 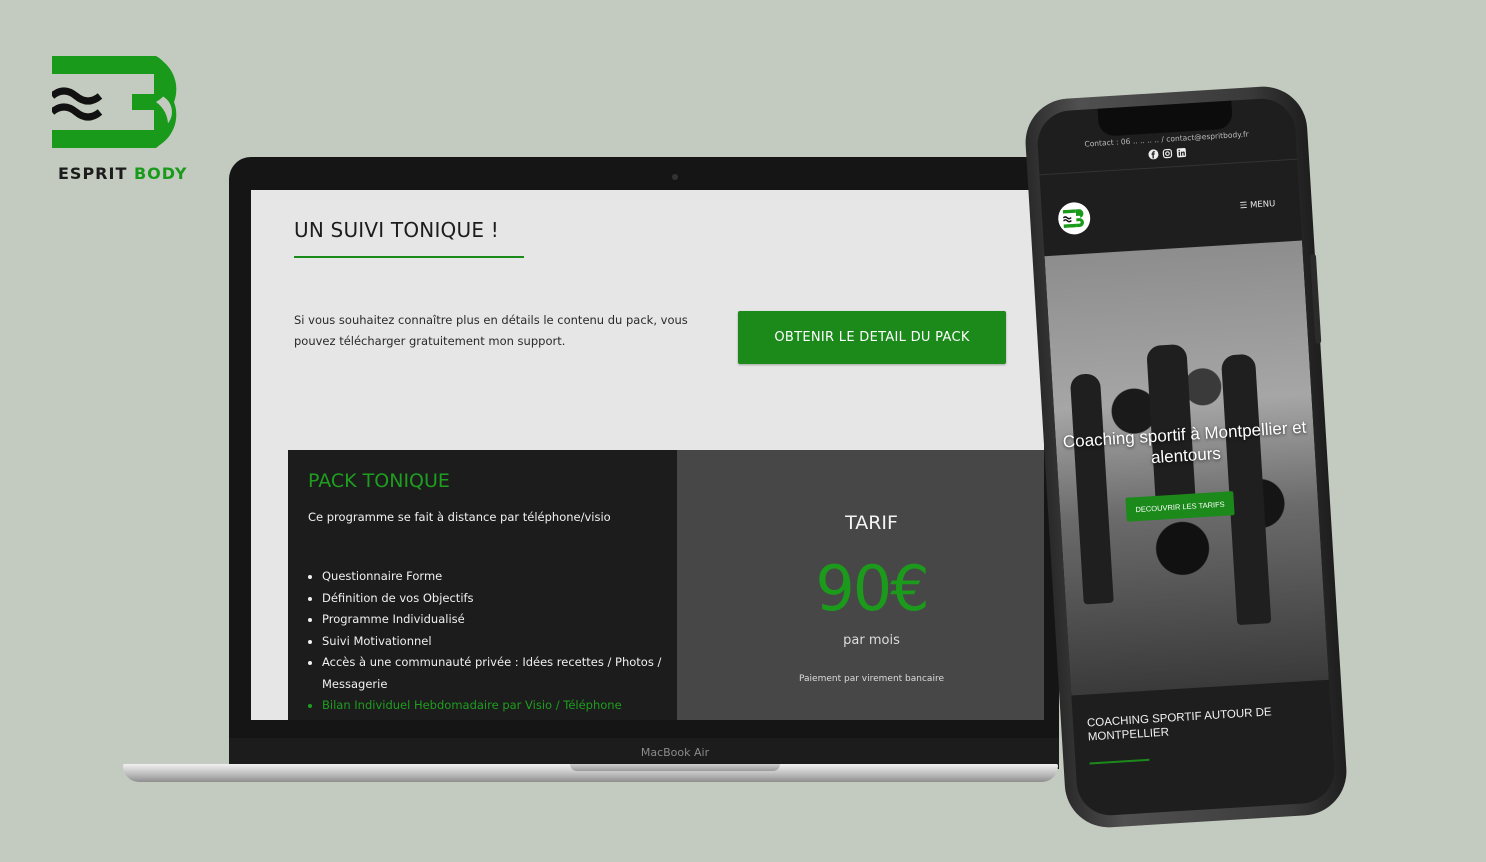 What do you see at coordinates (502, 599) in the screenshot?
I see `list-item: Définition de vos Objectifs` at bounding box center [502, 599].